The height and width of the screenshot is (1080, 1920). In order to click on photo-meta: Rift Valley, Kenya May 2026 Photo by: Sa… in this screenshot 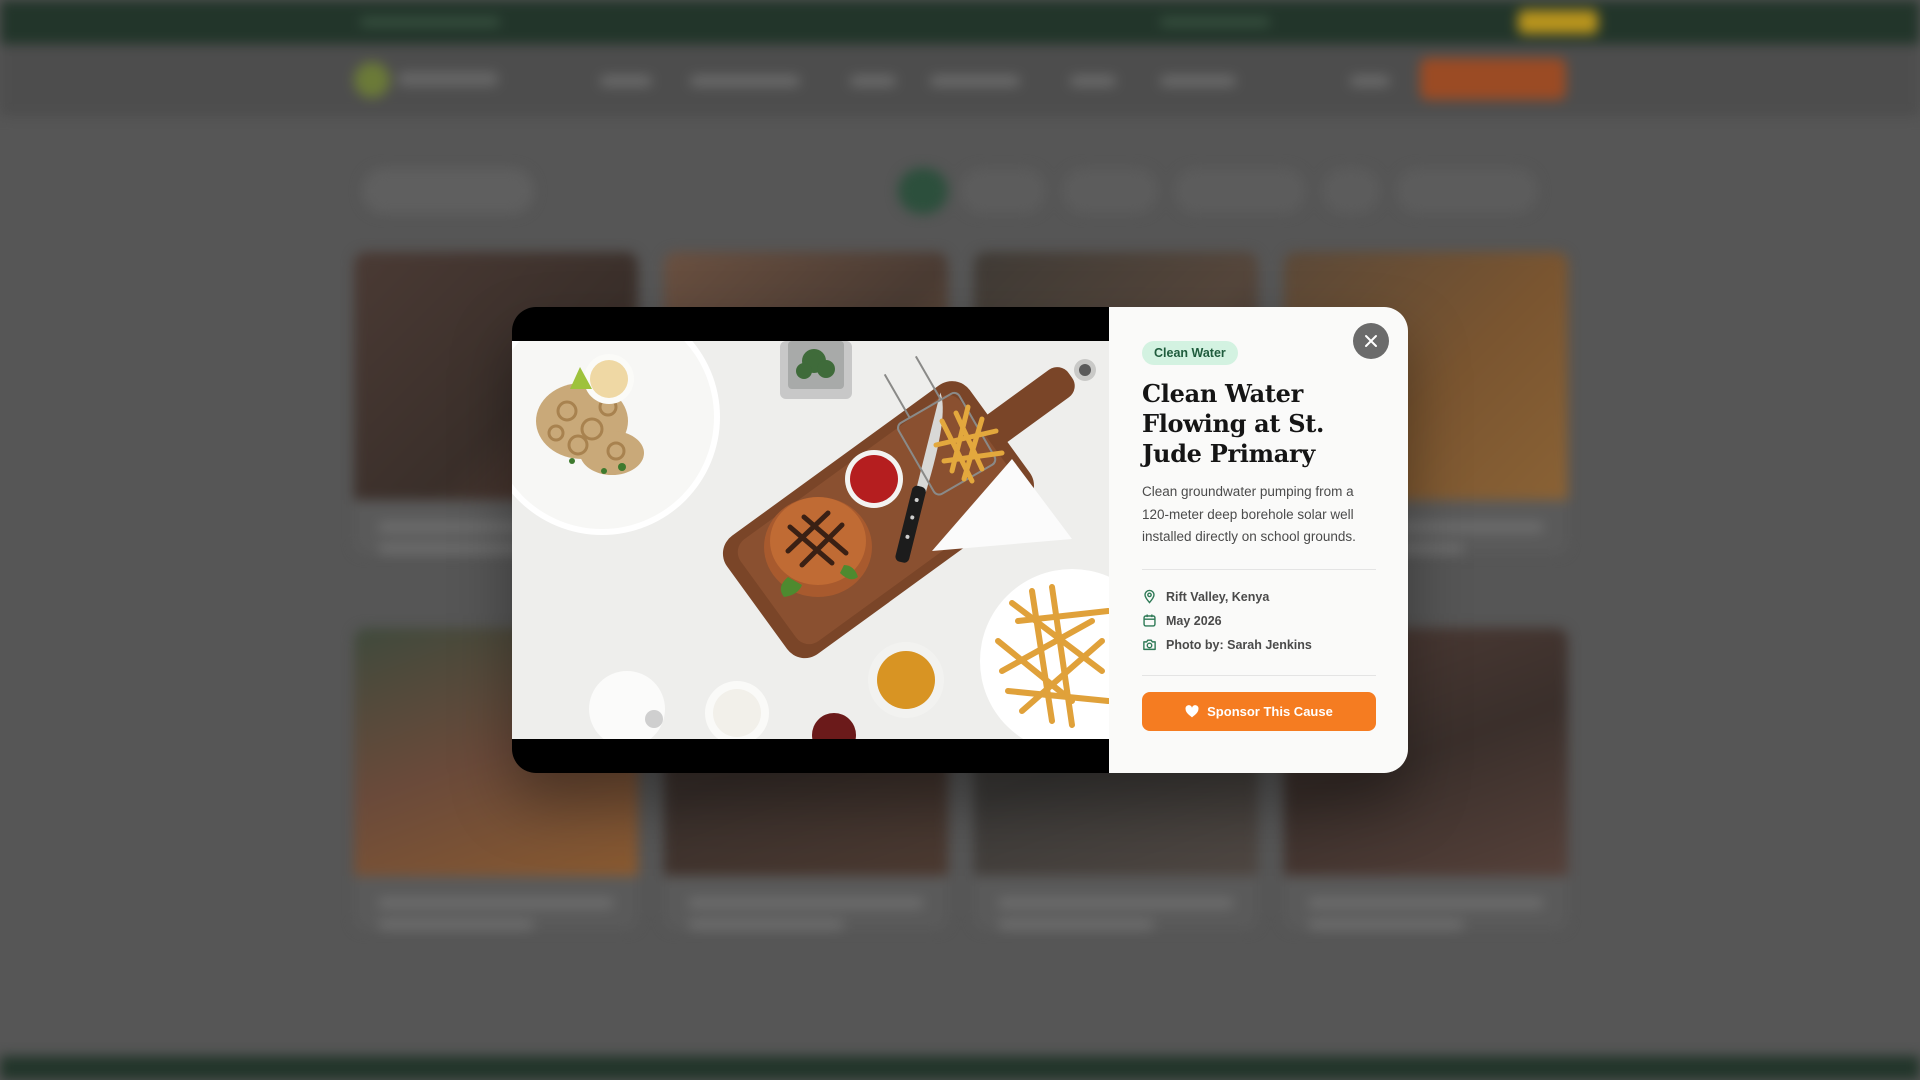, I will do `click(1259, 621)`.